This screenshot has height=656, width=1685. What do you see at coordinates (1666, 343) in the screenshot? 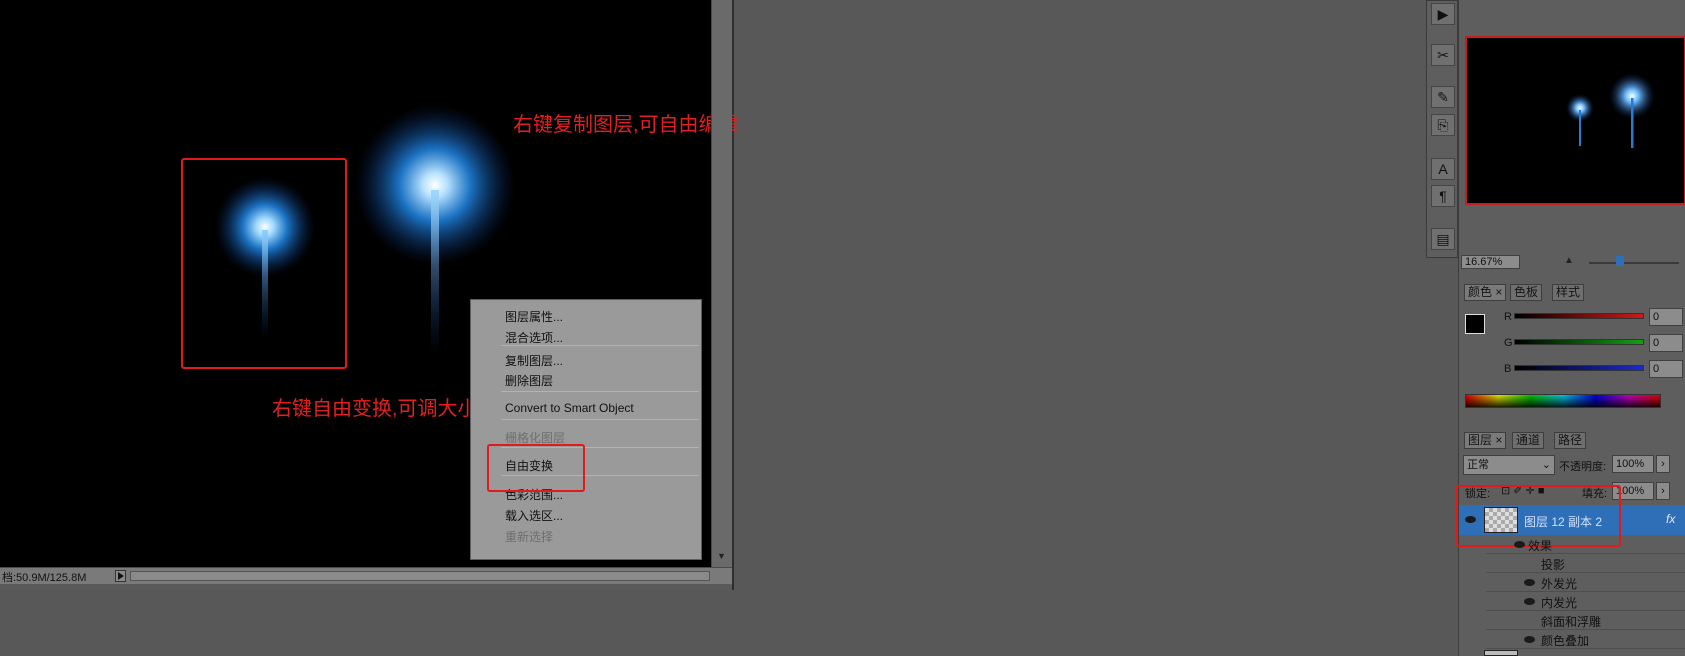
I see `green-value-field: 0` at bounding box center [1666, 343].